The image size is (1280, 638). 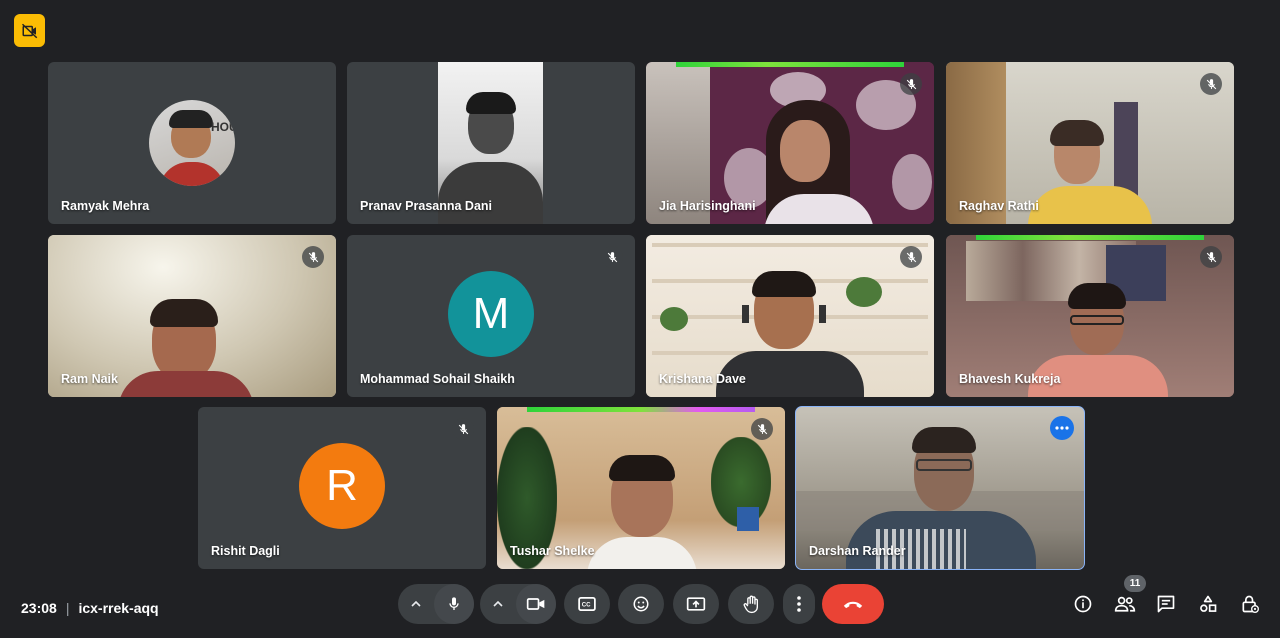 I want to click on avatar: M, so click(x=491, y=314).